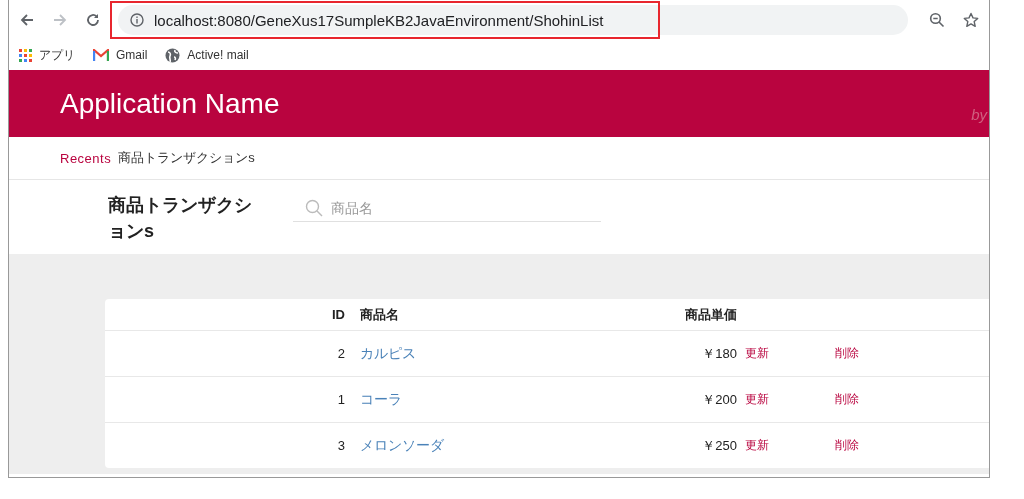 The image size is (1024, 499). Describe the element at coordinates (57, 55) in the screenshot. I see `bookmark-link: アプリ` at that location.